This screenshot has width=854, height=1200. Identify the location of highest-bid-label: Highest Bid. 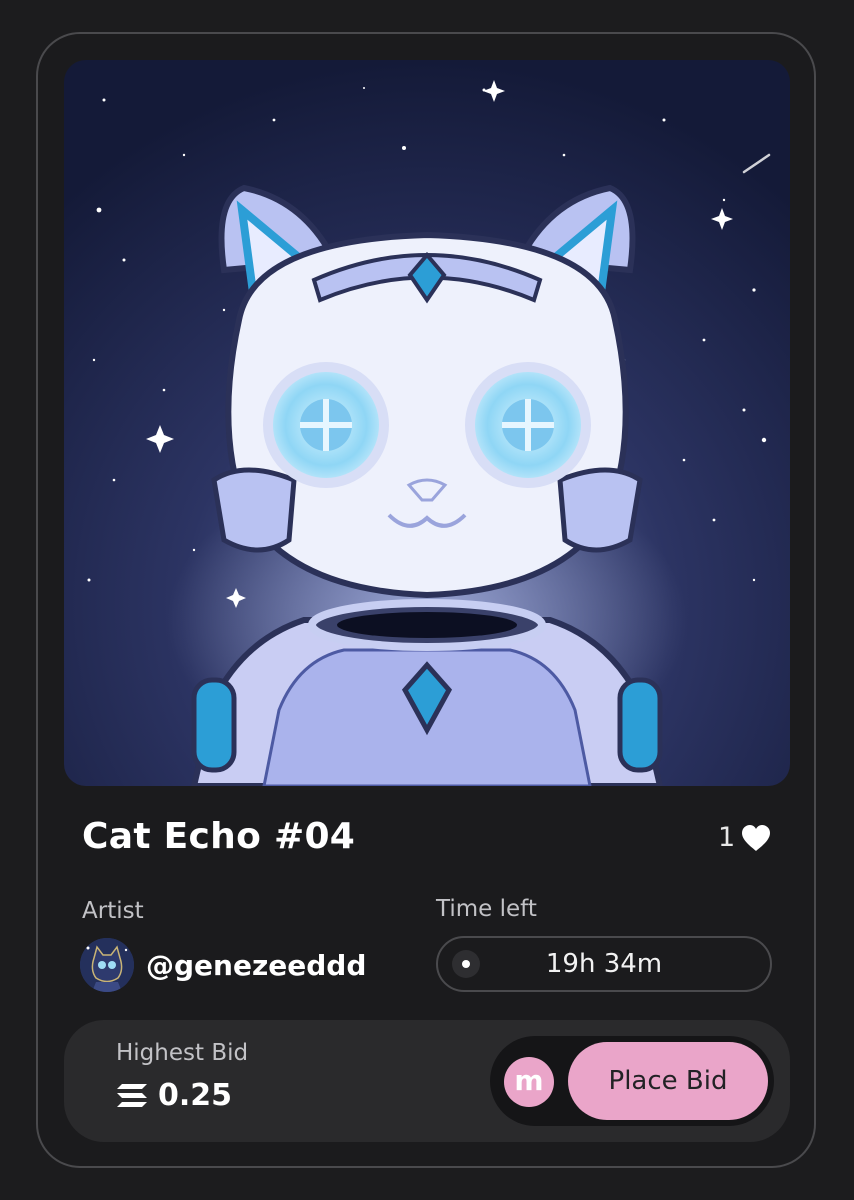
(182, 1053).